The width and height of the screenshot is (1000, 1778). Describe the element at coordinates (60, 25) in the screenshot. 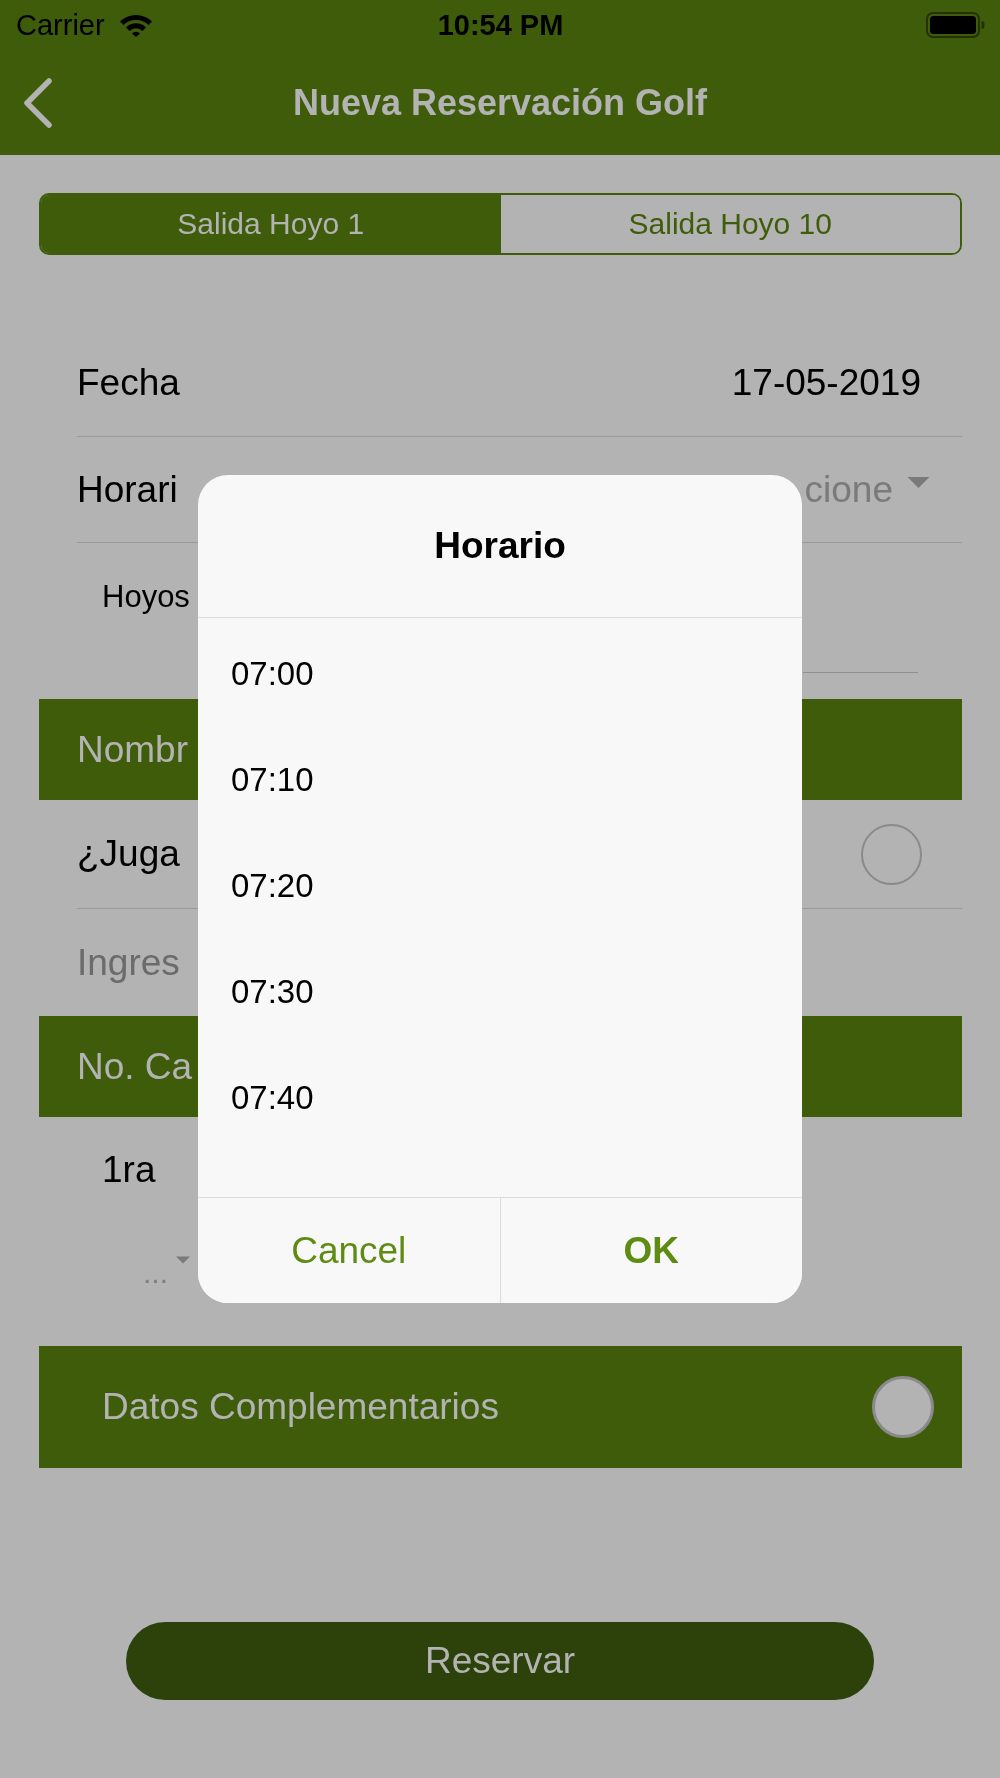

I see `carrier-label: Carrier` at that location.